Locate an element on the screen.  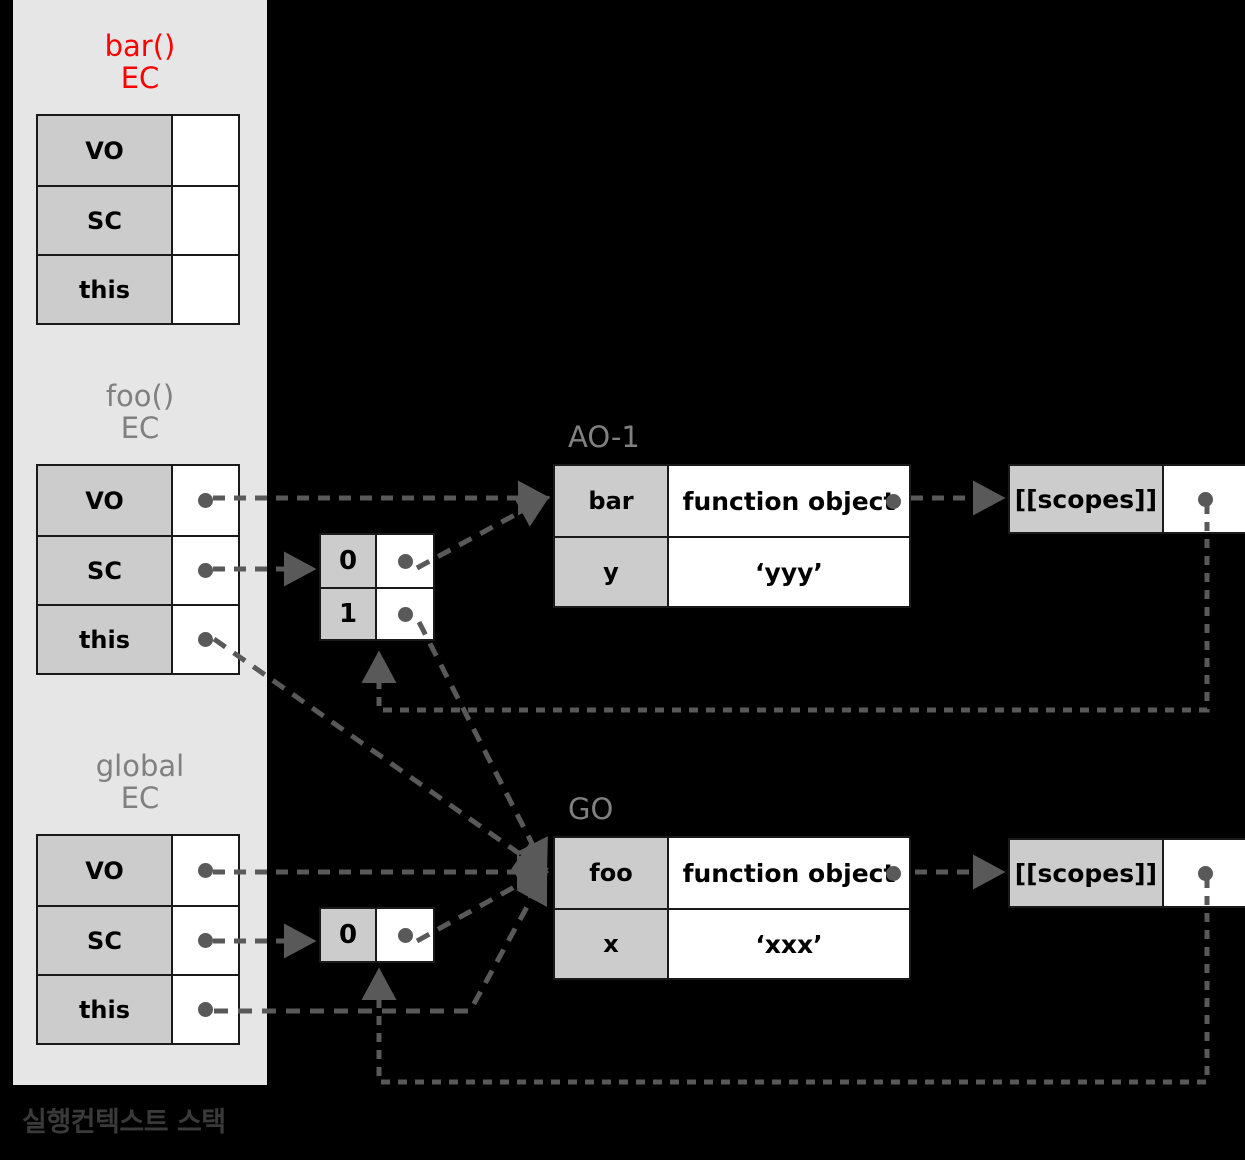
object-row-y: y ‘yyy’ is located at coordinates (732, 571).